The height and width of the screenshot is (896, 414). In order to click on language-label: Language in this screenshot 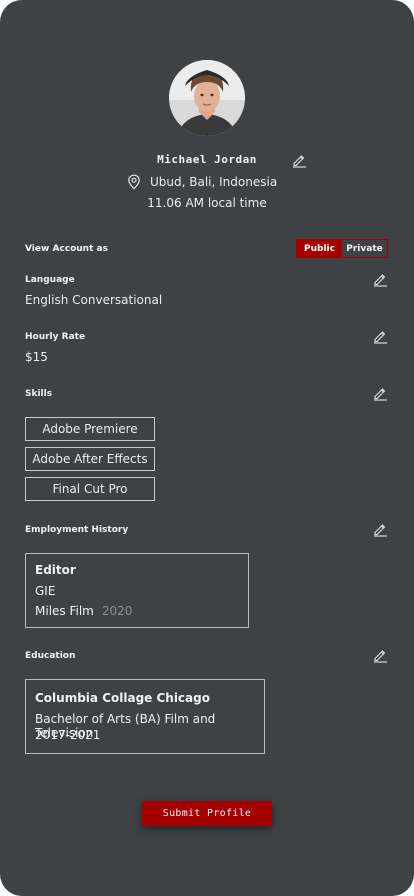, I will do `click(50, 280)`.